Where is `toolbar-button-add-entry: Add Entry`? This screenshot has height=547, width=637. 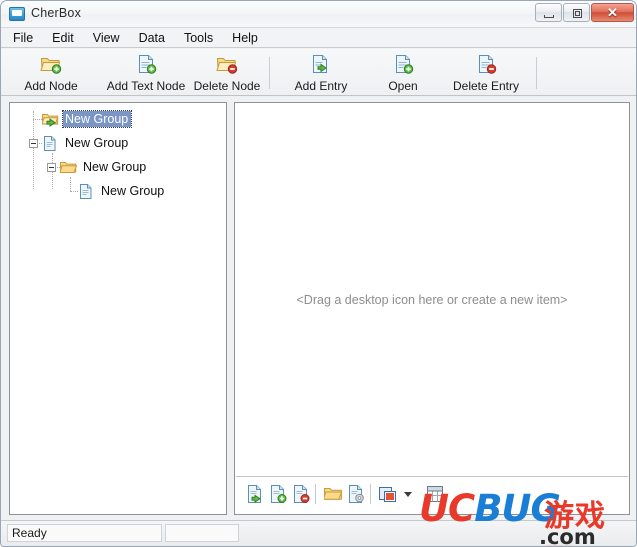 toolbar-button-add-entry: Add Entry is located at coordinates (321, 73).